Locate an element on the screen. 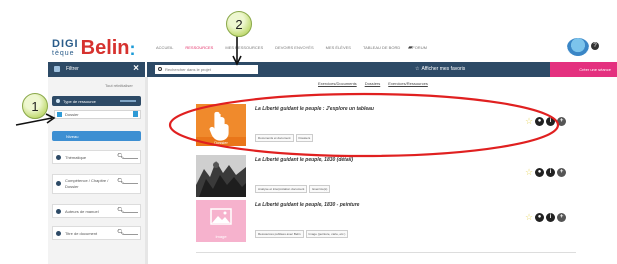  arrow-1-line is located at coordinates (34, 121).